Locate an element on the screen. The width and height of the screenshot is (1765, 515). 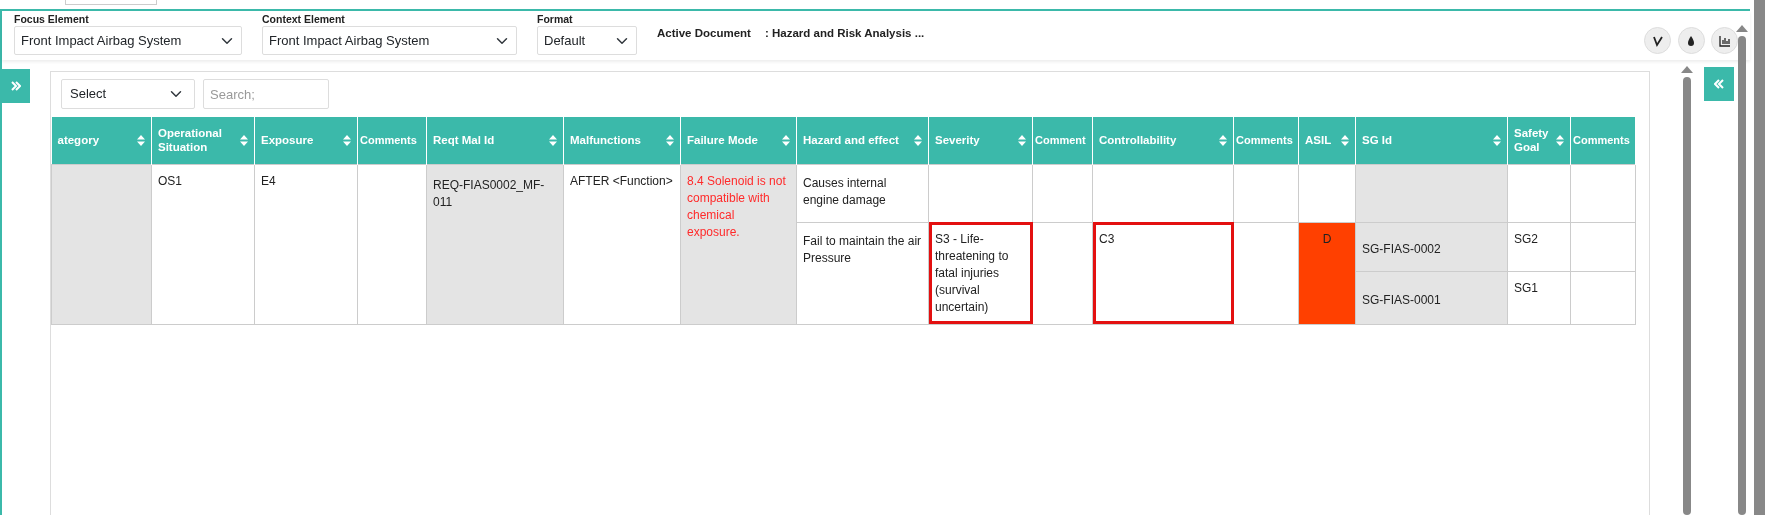
collapse-button is located at coordinates (1719, 84).